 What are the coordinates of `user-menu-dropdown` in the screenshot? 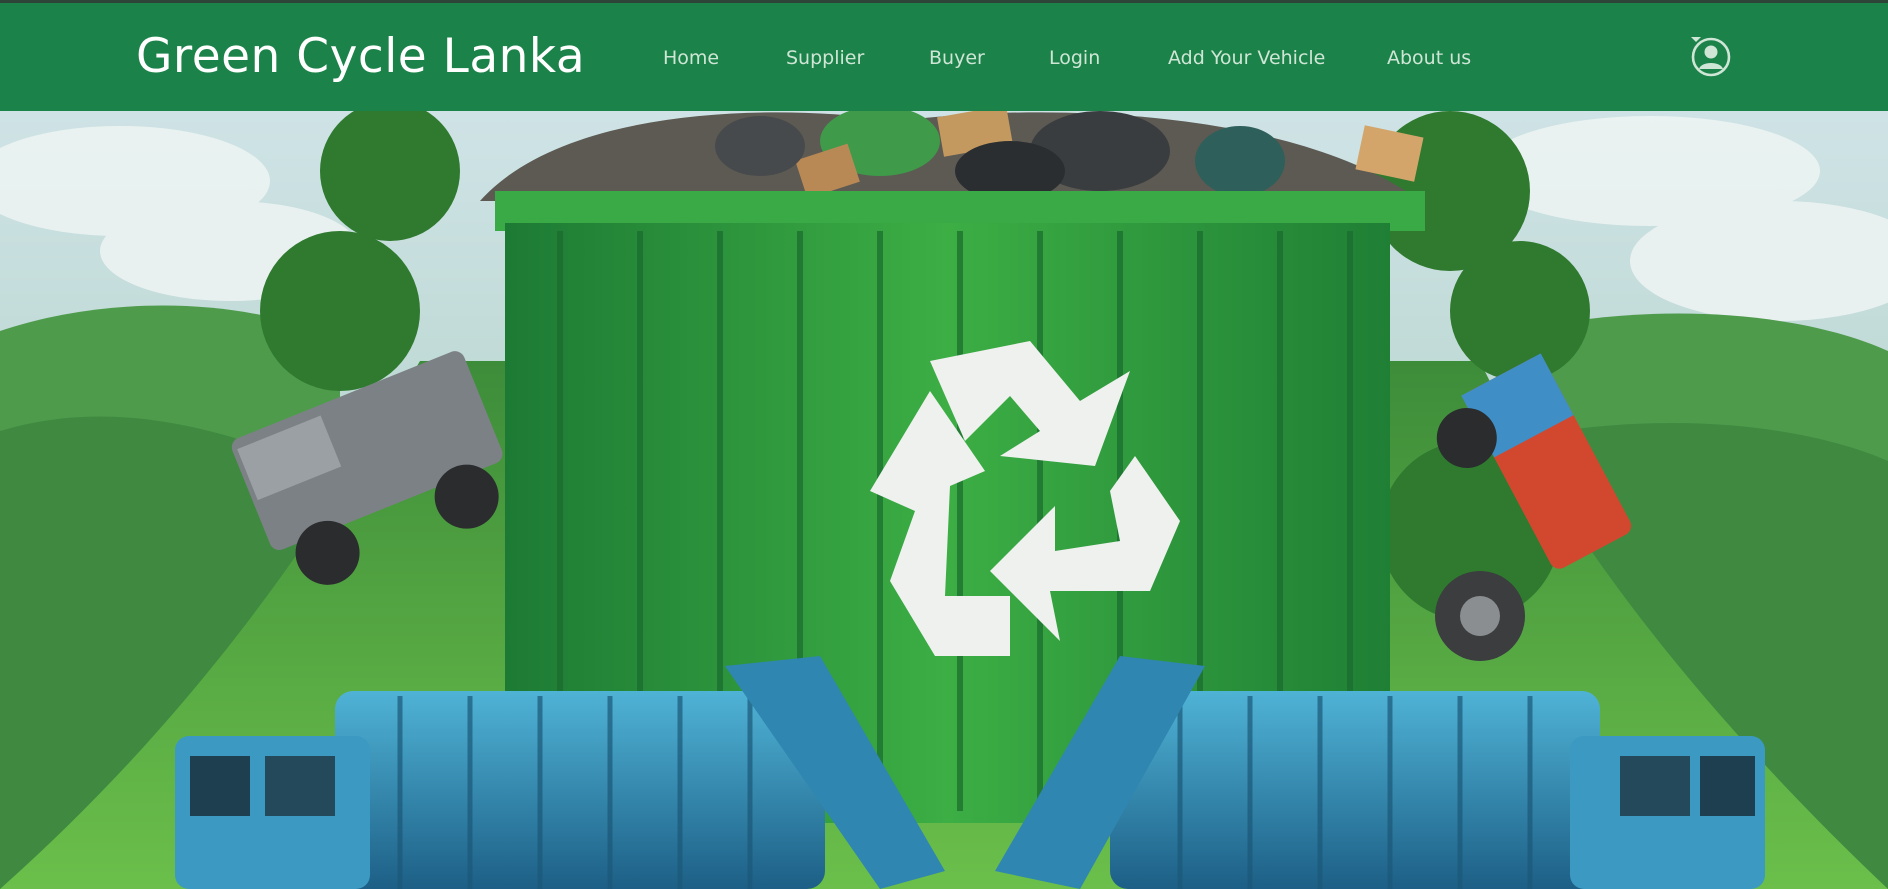 It's located at (1716, 58).